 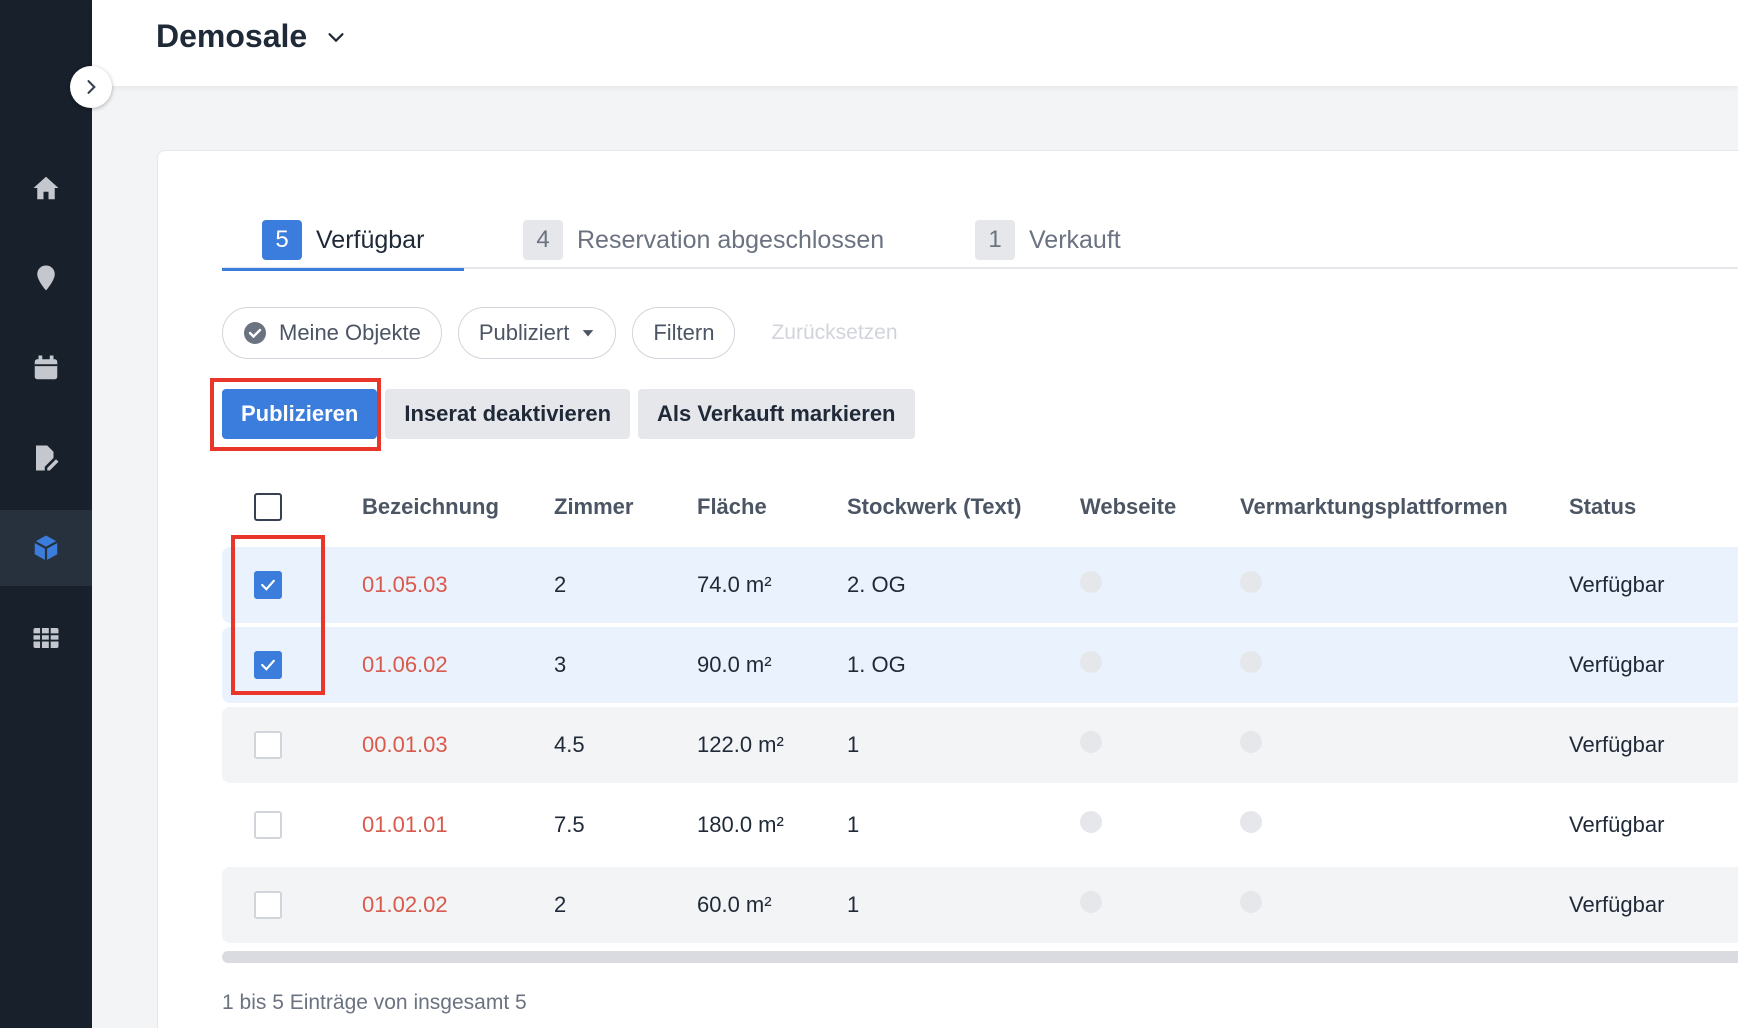 I want to click on area-cell: 122.0 m², so click(x=740, y=744).